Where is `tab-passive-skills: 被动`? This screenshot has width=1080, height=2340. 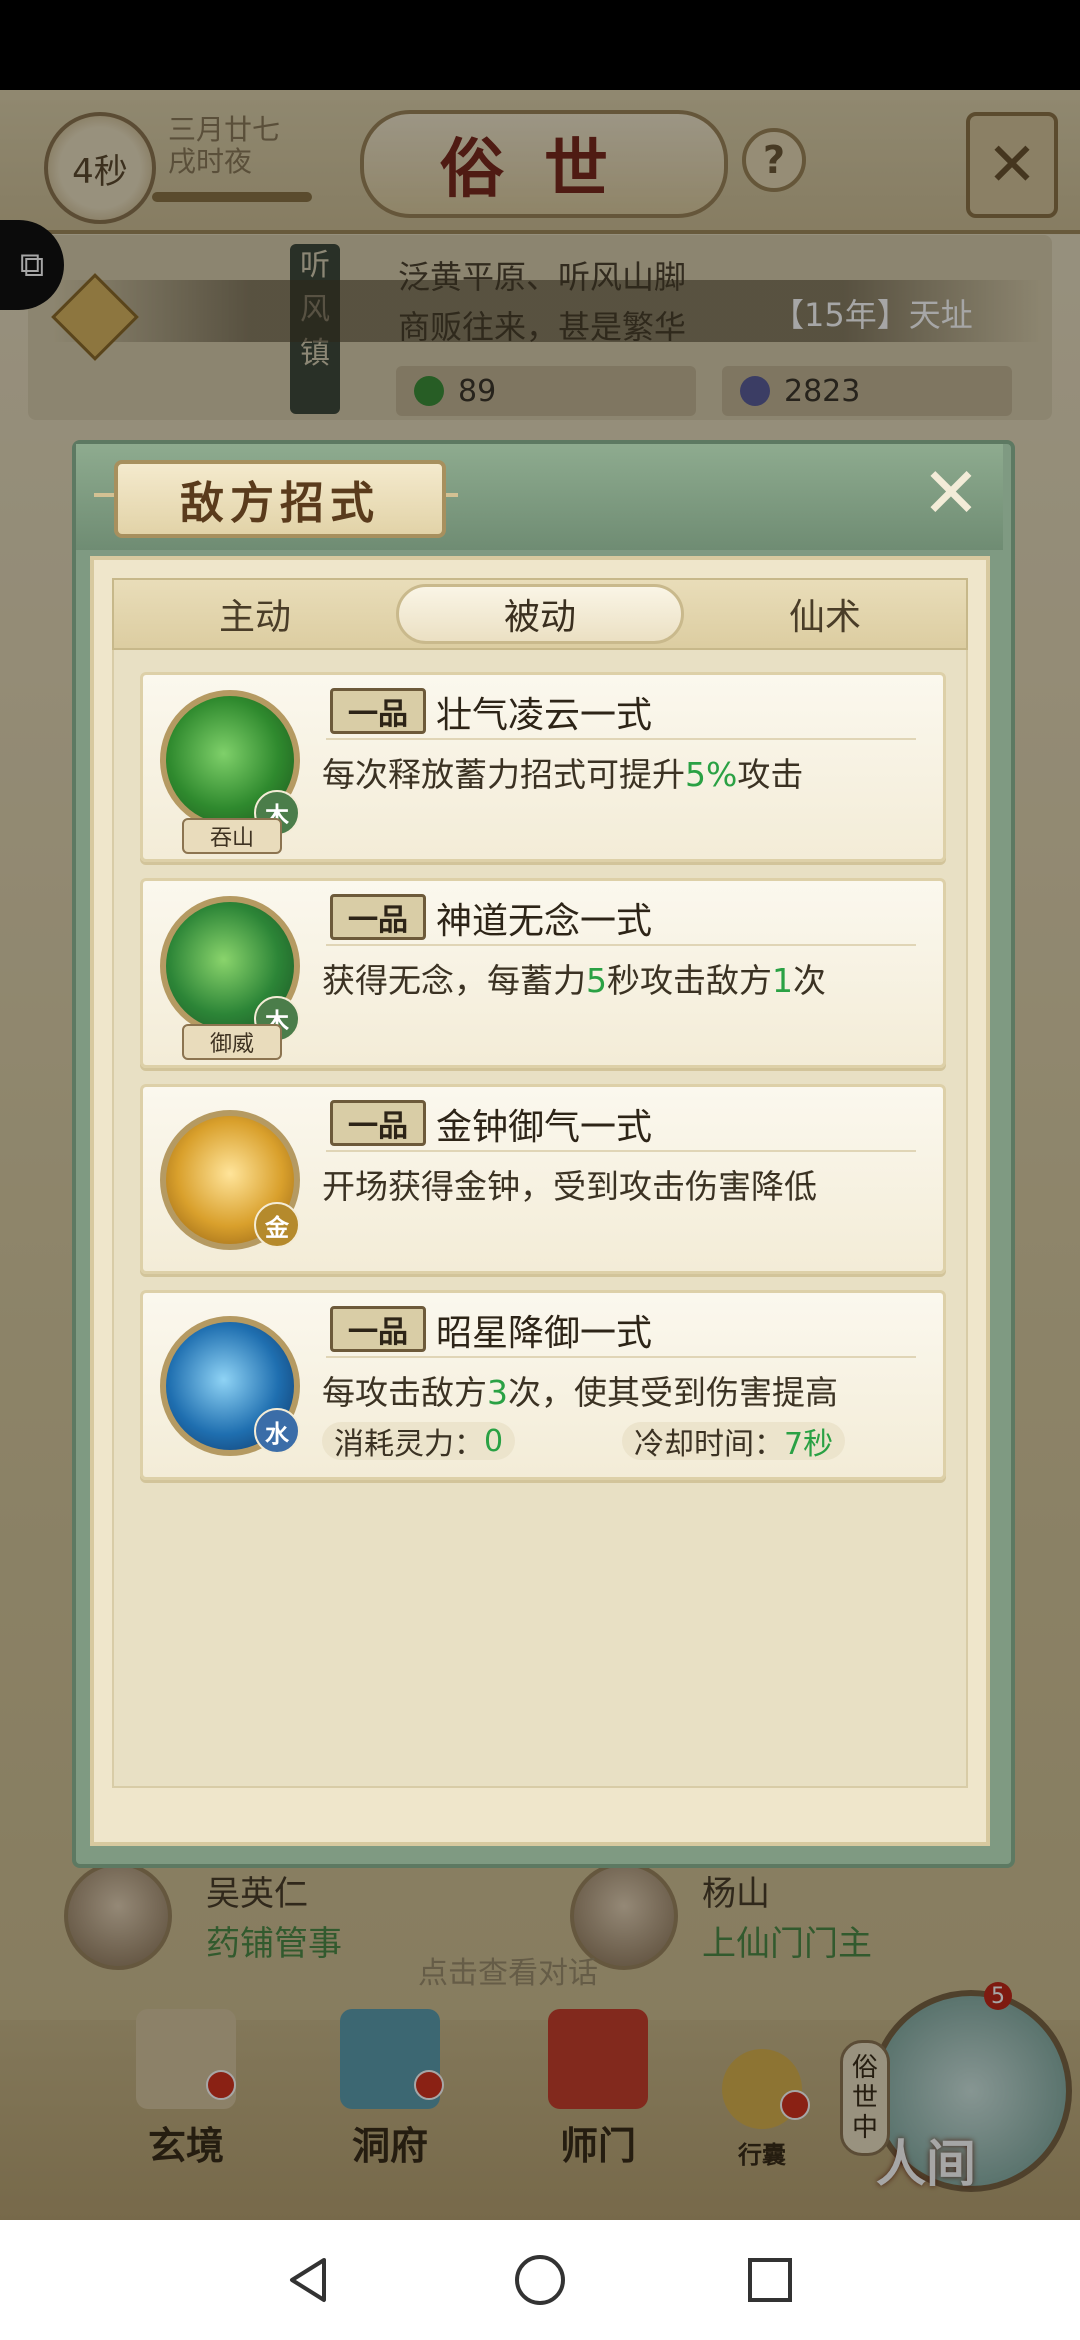
tab-passive-skills: 被动 is located at coordinates (540, 614).